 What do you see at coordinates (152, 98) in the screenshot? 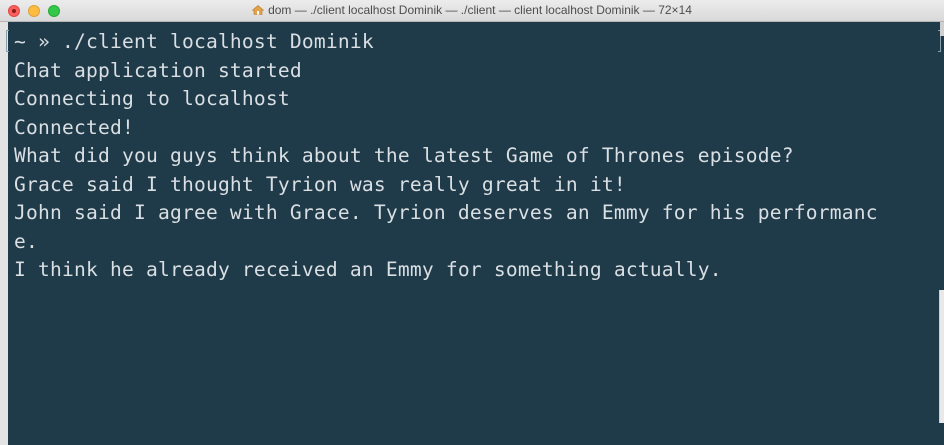
I see `terminal-line: Connecting to localhost` at bounding box center [152, 98].